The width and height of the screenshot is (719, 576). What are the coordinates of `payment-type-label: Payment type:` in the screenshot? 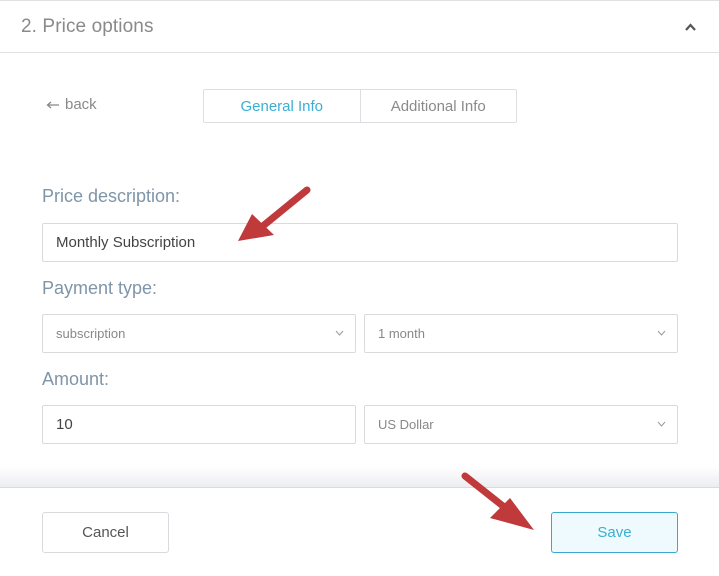 It's located at (100, 288).